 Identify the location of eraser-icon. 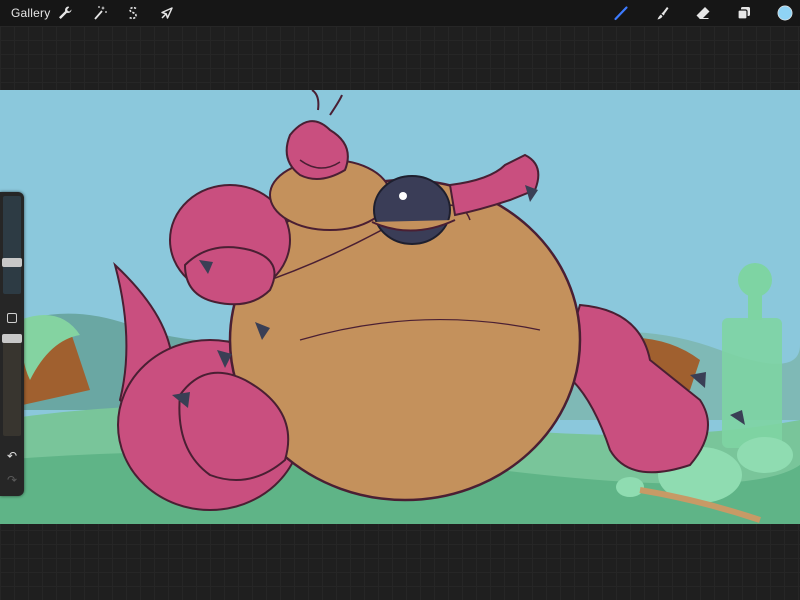
(703, 13).